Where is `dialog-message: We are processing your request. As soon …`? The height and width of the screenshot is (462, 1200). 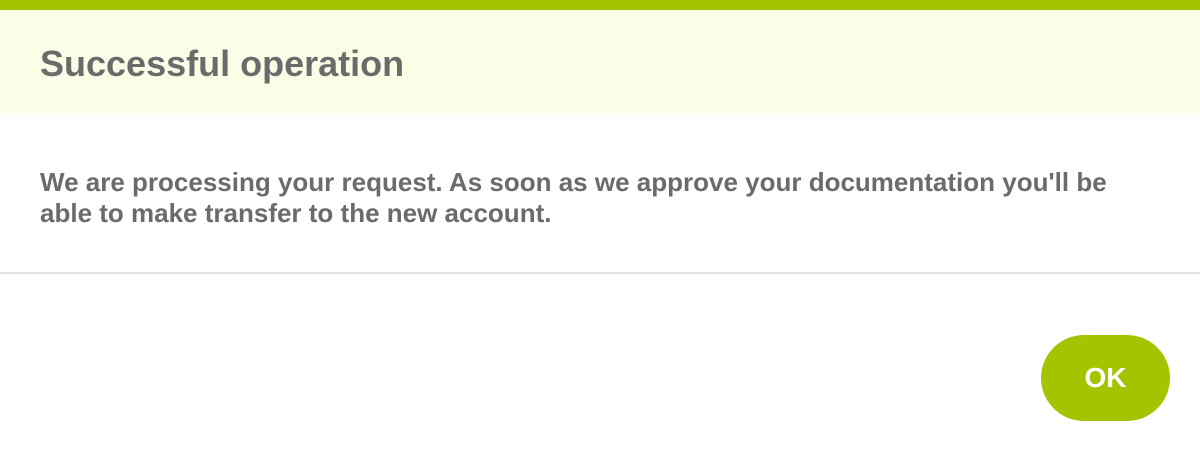 dialog-message: We are processing your request. As soon … is located at coordinates (573, 197).